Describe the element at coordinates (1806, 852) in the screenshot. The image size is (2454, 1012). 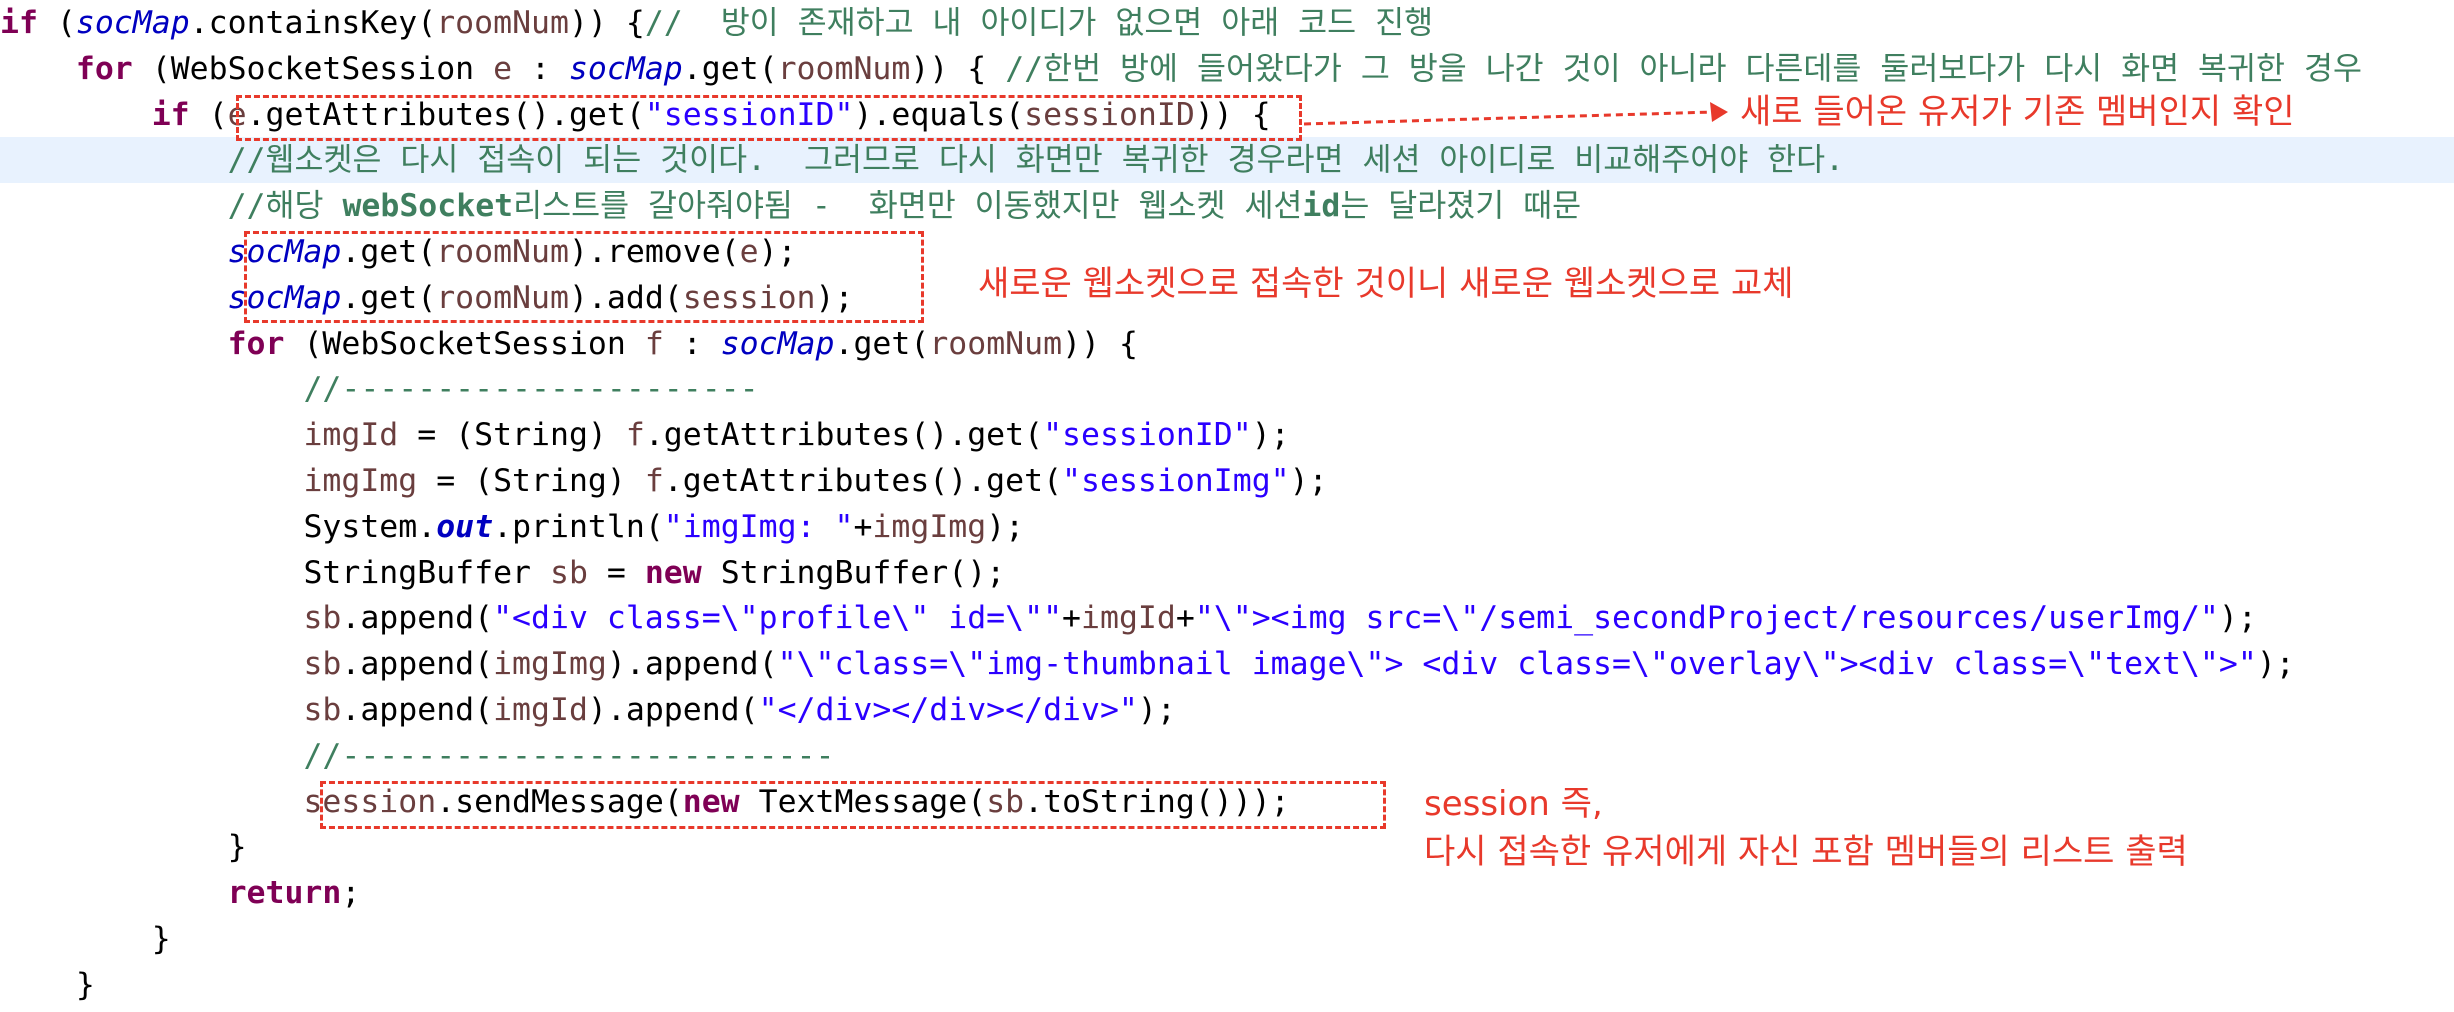
I see `annotation-session-line2: 다시 접속한 유저에게 자신 포함 멤버들의 리스트 출력` at that location.